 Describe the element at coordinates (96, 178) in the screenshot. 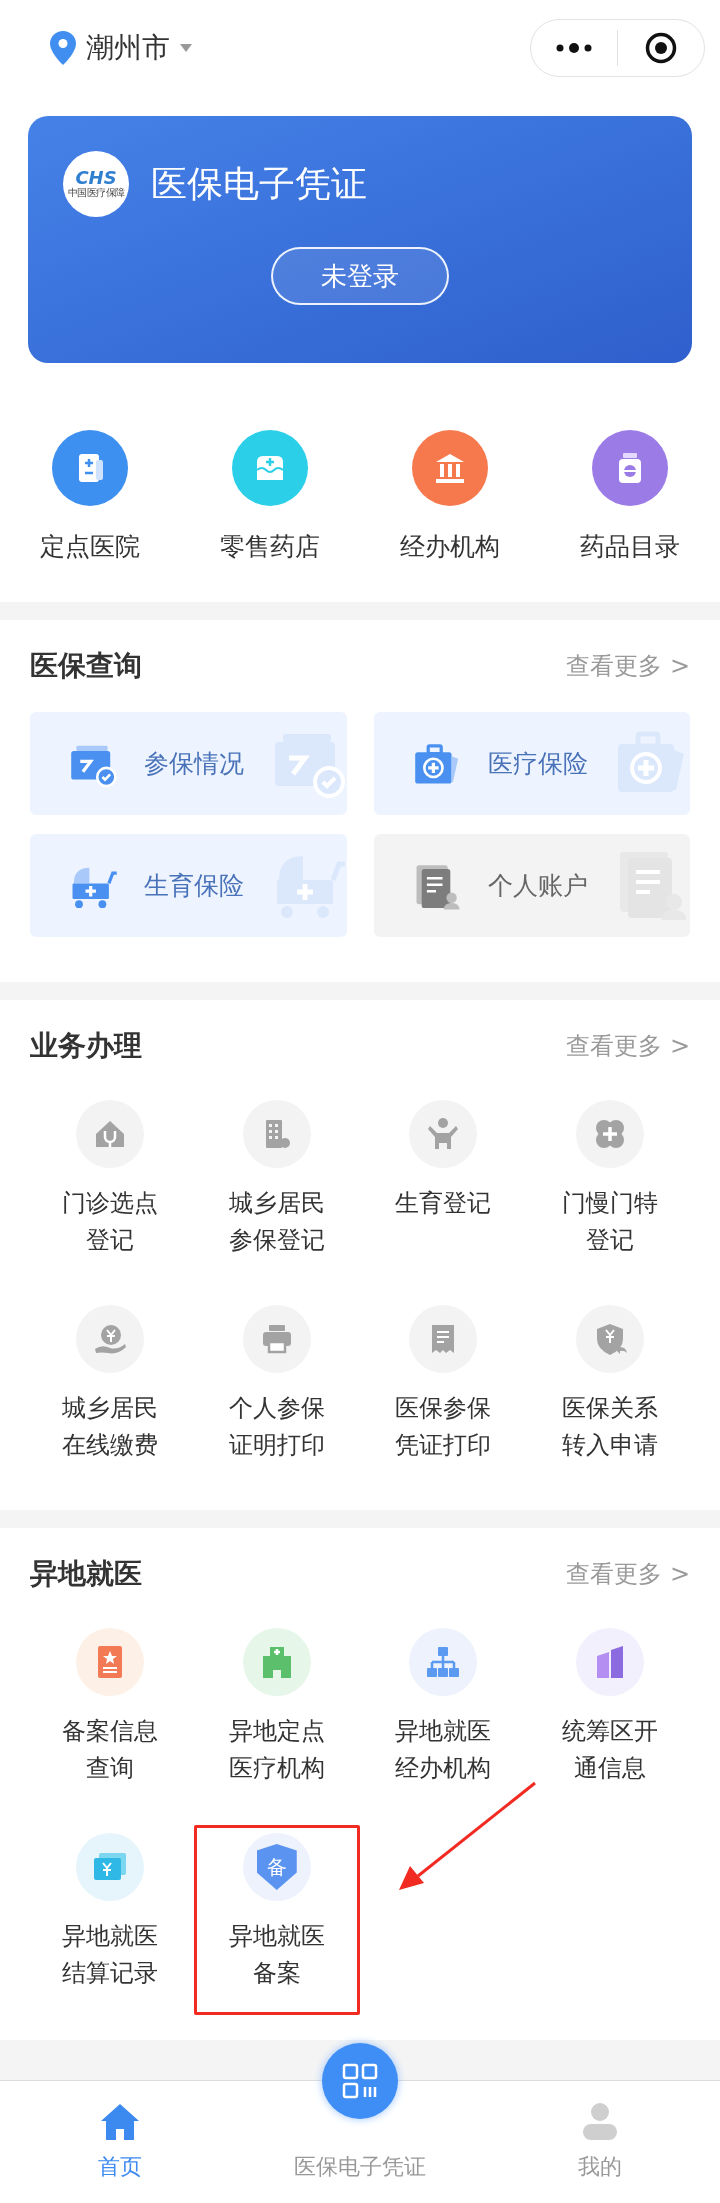

I see `logo-mark: CHS` at that location.